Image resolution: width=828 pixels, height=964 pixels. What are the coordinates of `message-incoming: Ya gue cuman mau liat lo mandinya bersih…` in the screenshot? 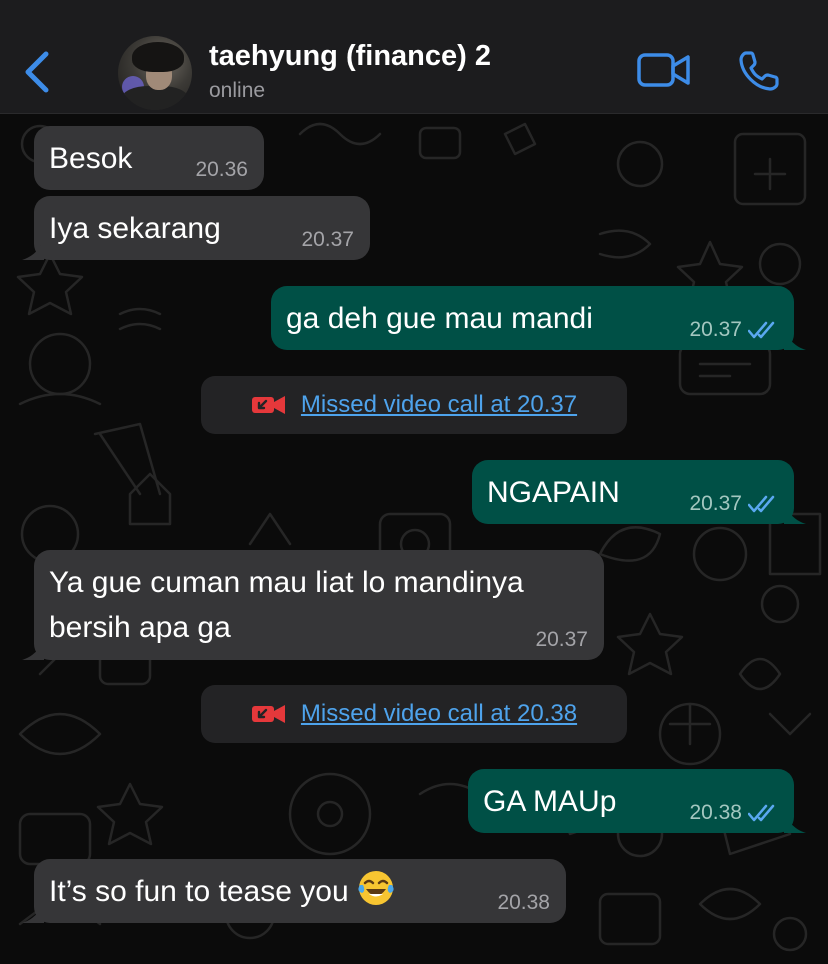 It's located at (313, 605).